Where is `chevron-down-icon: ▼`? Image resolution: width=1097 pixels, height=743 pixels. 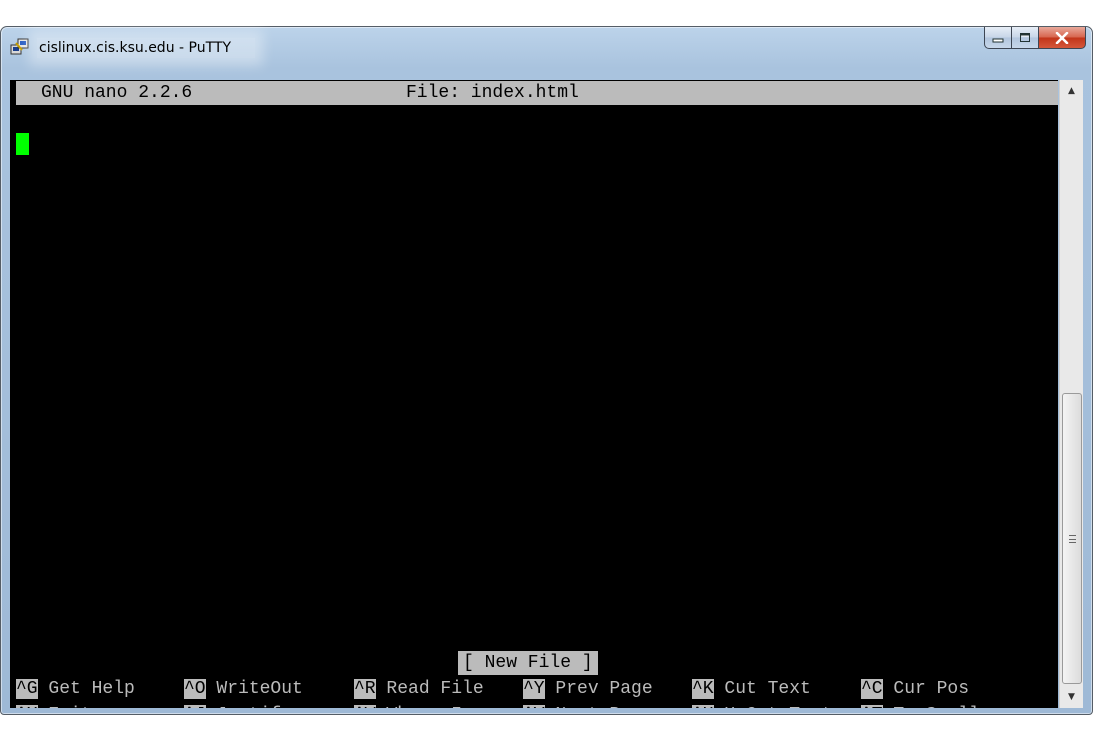 chevron-down-icon: ▼ is located at coordinates (1071, 697).